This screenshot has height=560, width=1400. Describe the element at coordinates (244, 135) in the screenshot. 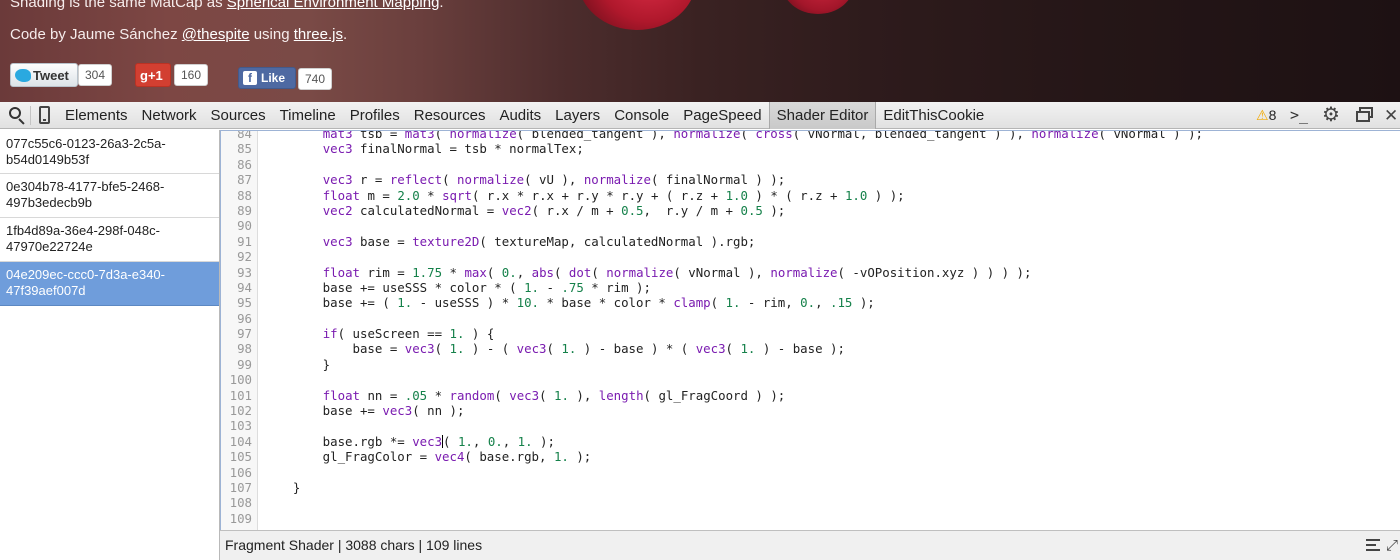

I see `line-number: 84` at that location.